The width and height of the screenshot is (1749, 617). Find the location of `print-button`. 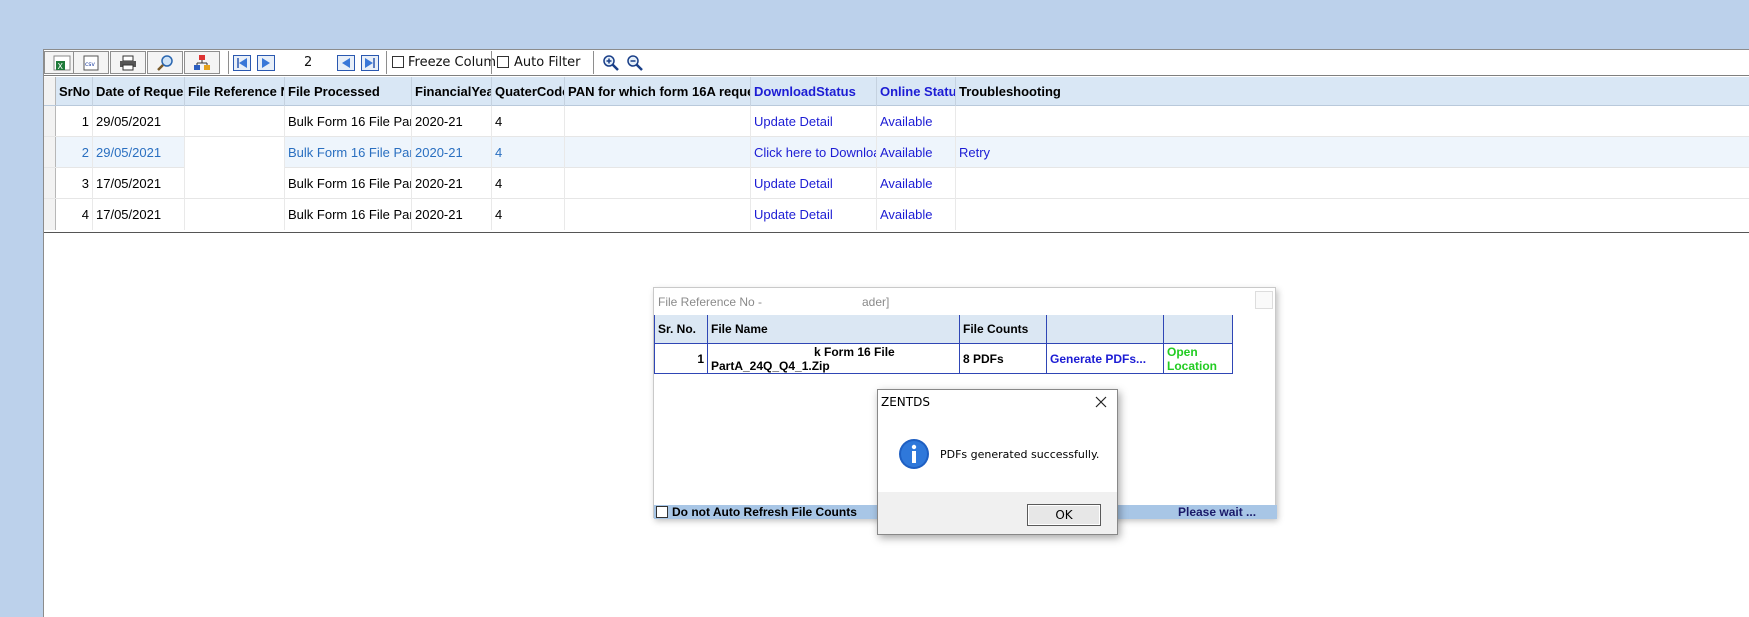

print-button is located at coordinates (128, 62).